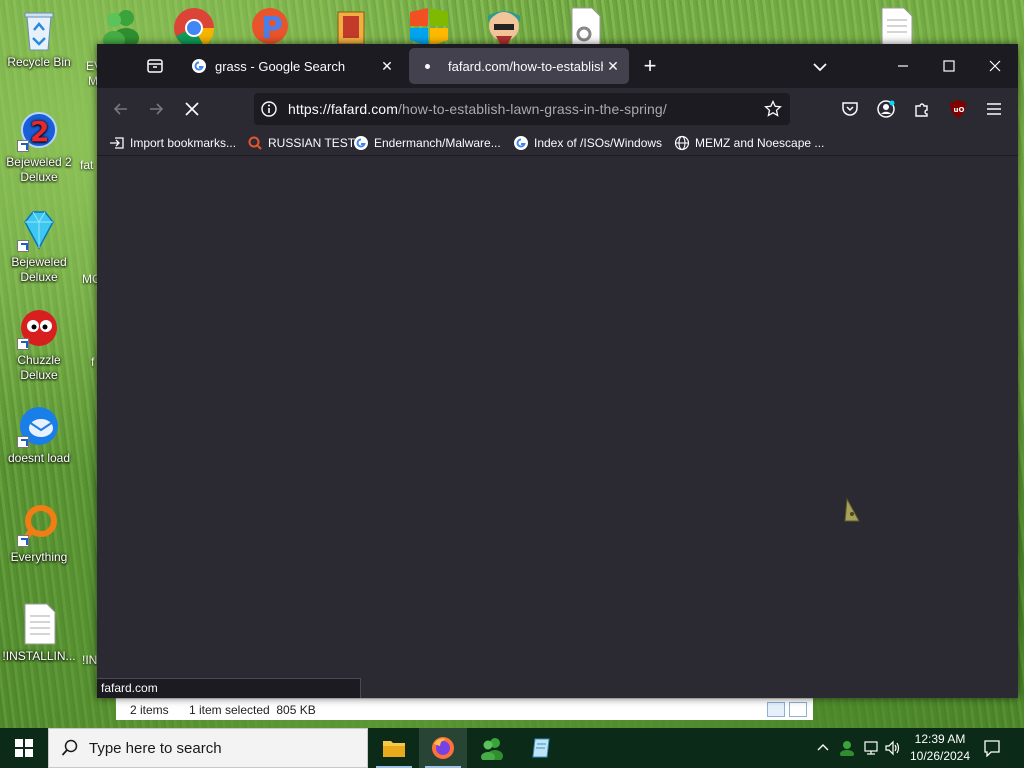  I want to click on taskbar-notepad-app, so click(541, 748).